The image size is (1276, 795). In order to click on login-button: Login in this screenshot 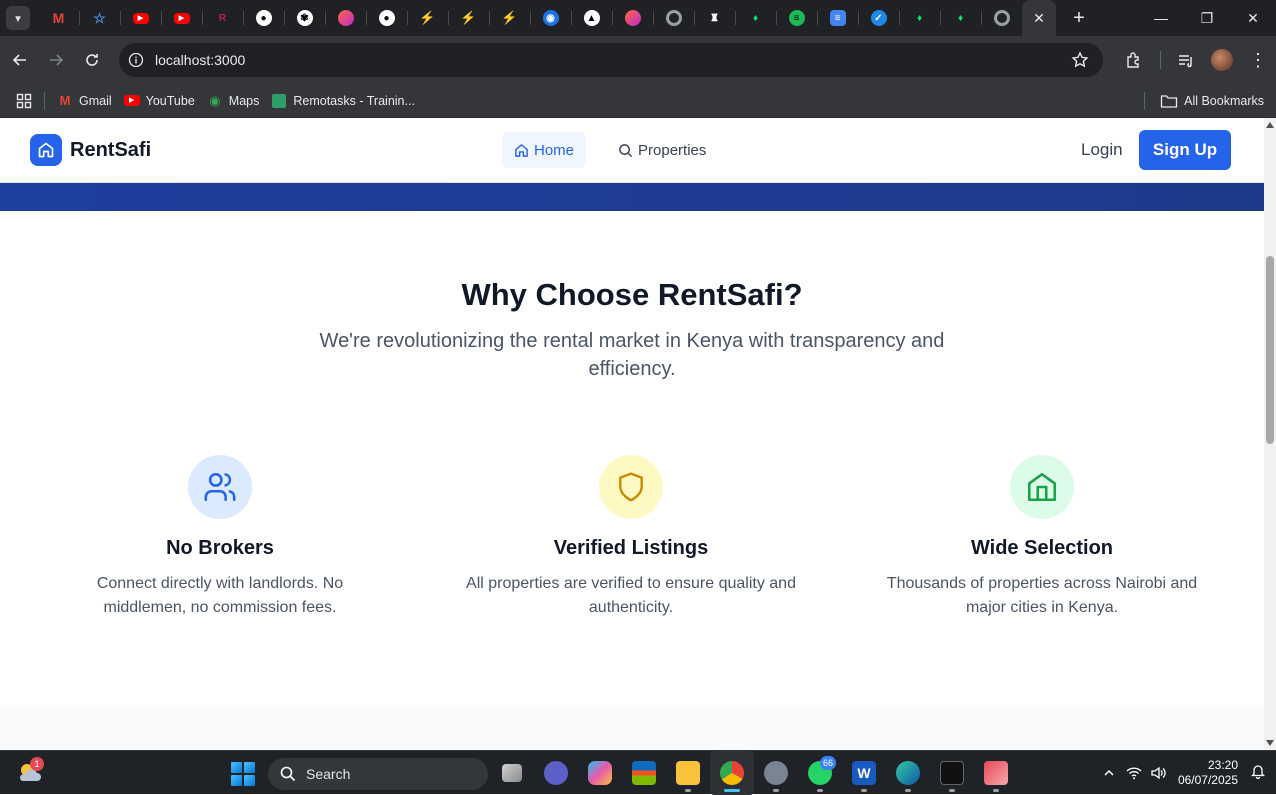, I will do `click(1102, 150)`.